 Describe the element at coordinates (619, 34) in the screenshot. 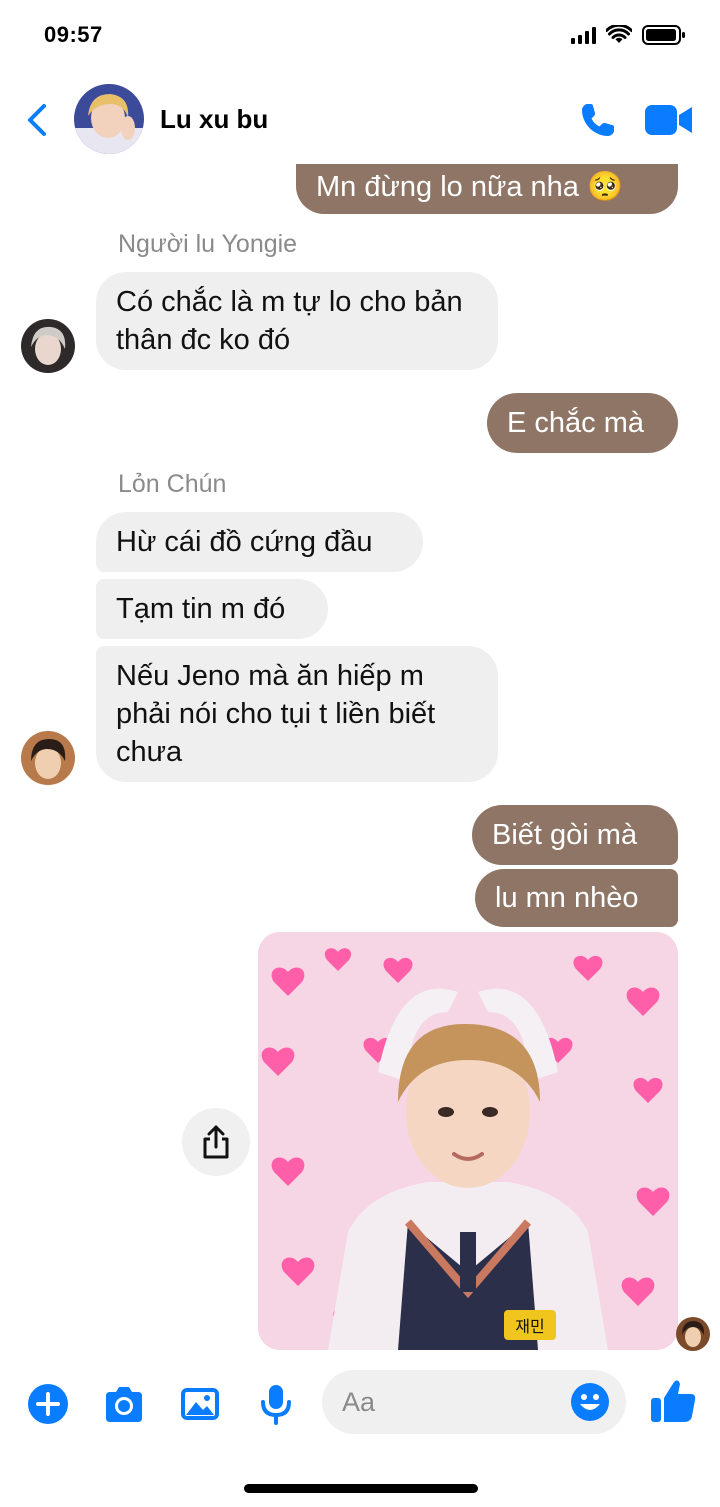

I see `wifi-icon` at that location.